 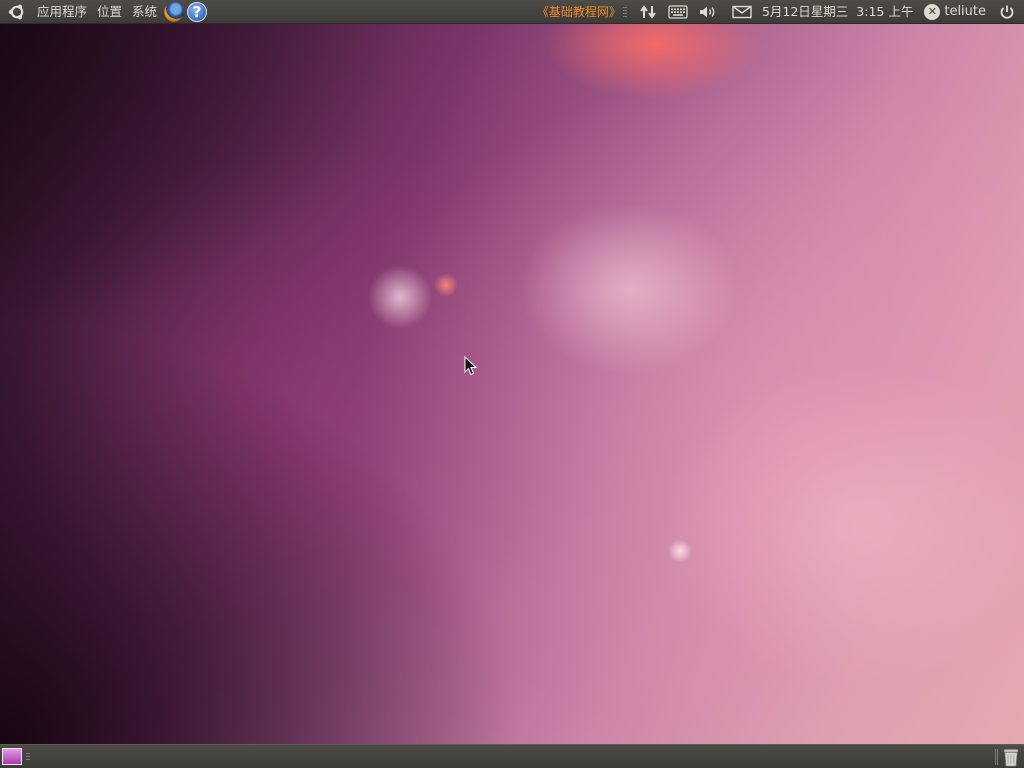 I want to click on time-label: 3:15 上午, so click(x=885, y=12).